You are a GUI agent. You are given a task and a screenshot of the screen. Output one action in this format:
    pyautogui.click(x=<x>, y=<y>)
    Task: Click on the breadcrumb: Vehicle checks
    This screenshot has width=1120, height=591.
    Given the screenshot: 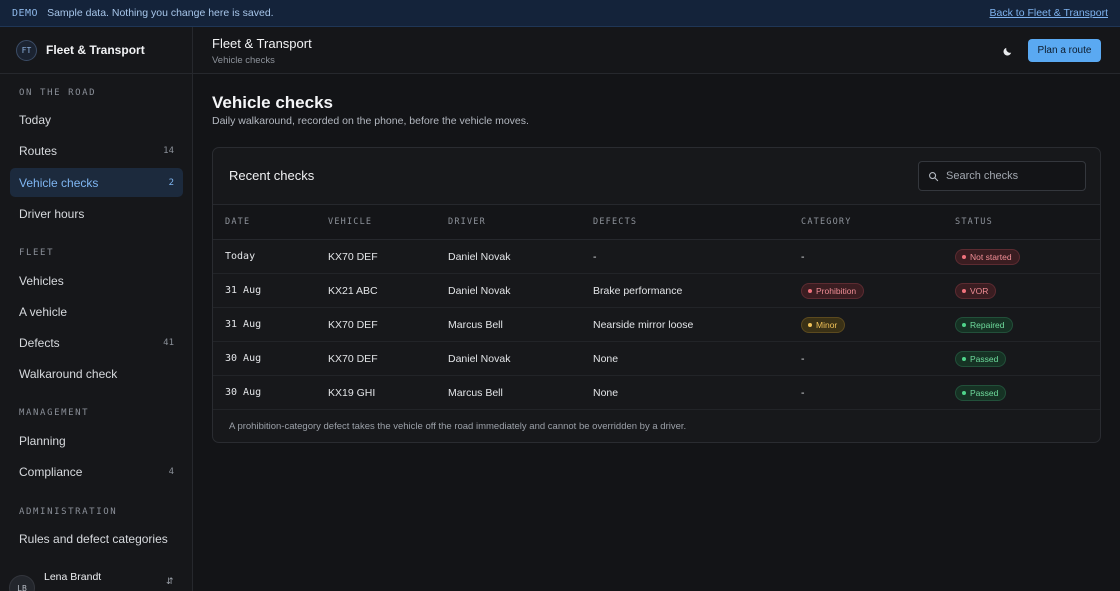 What is the action you would take?
    pyautogui.click(x=243, y=60)
    